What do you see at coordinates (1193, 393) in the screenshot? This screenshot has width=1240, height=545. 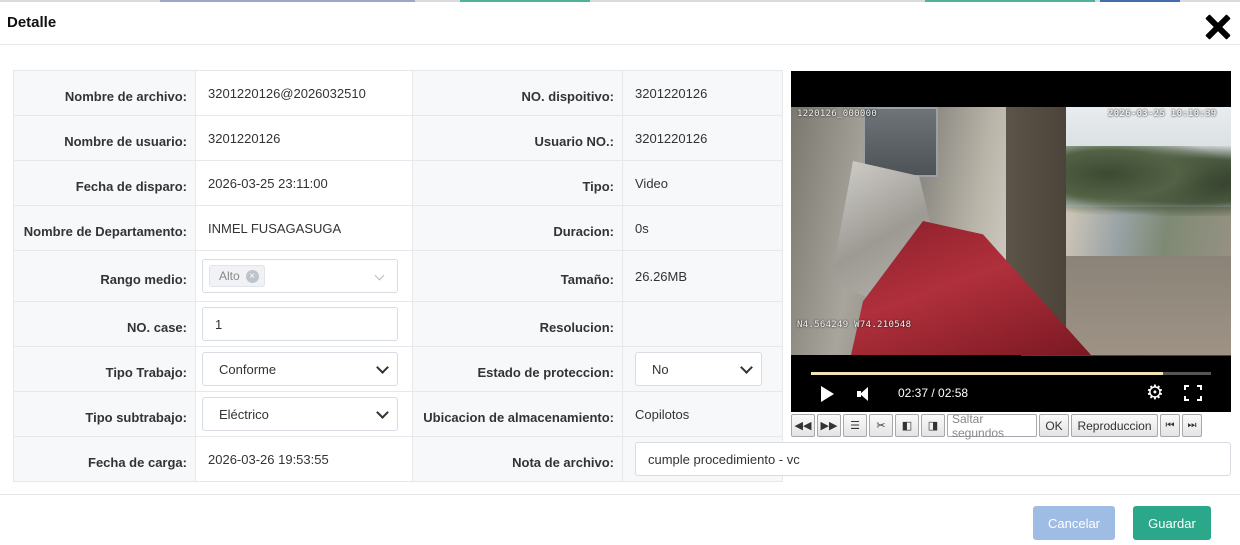 I see `fullscreen-icon` at bounding box center [1193, 393].